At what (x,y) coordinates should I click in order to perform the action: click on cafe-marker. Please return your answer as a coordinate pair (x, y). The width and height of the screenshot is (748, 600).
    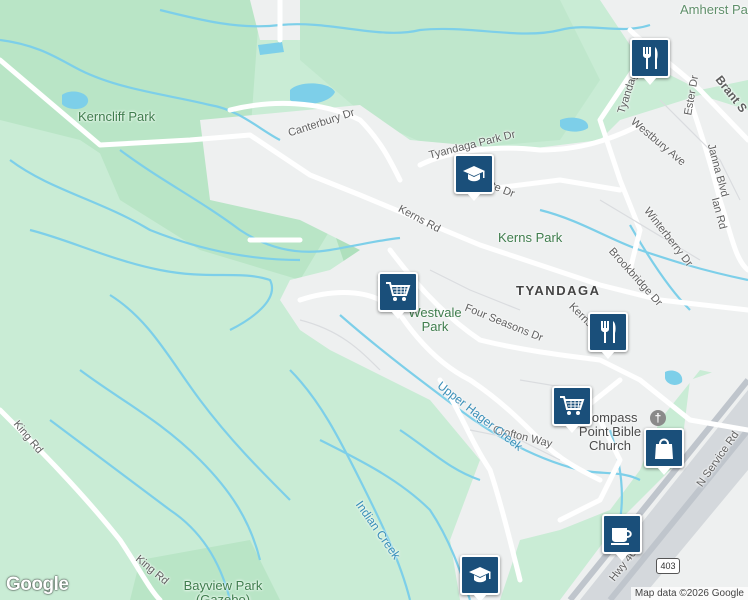
    Looking at the image, I should click on (622, 537).